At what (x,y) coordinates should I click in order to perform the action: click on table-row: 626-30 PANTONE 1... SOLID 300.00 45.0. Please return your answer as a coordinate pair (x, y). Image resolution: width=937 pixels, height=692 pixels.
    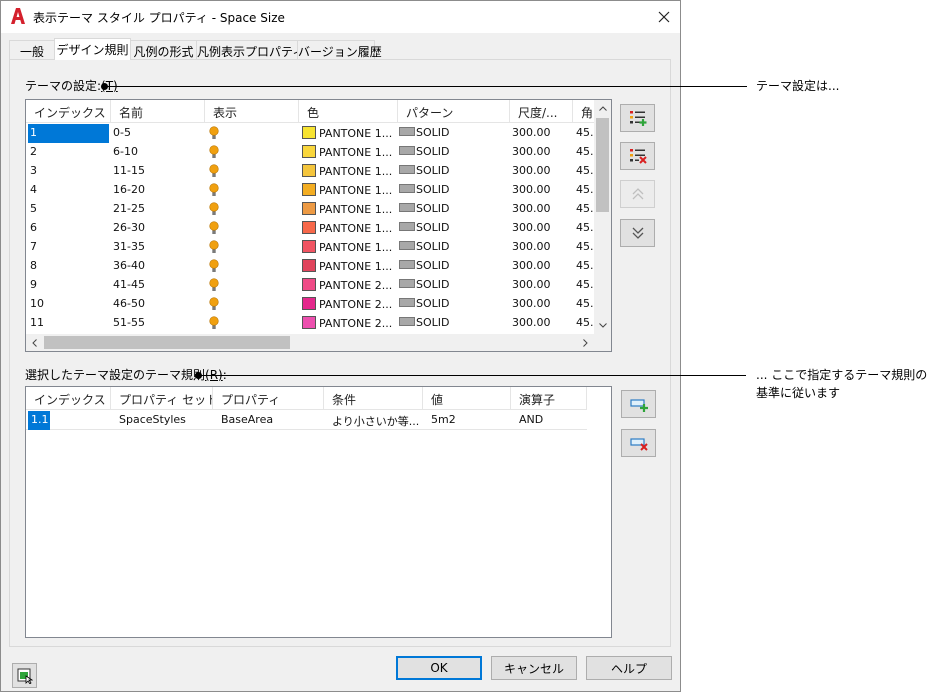
    Looking at the image, I should click on (310, 228).